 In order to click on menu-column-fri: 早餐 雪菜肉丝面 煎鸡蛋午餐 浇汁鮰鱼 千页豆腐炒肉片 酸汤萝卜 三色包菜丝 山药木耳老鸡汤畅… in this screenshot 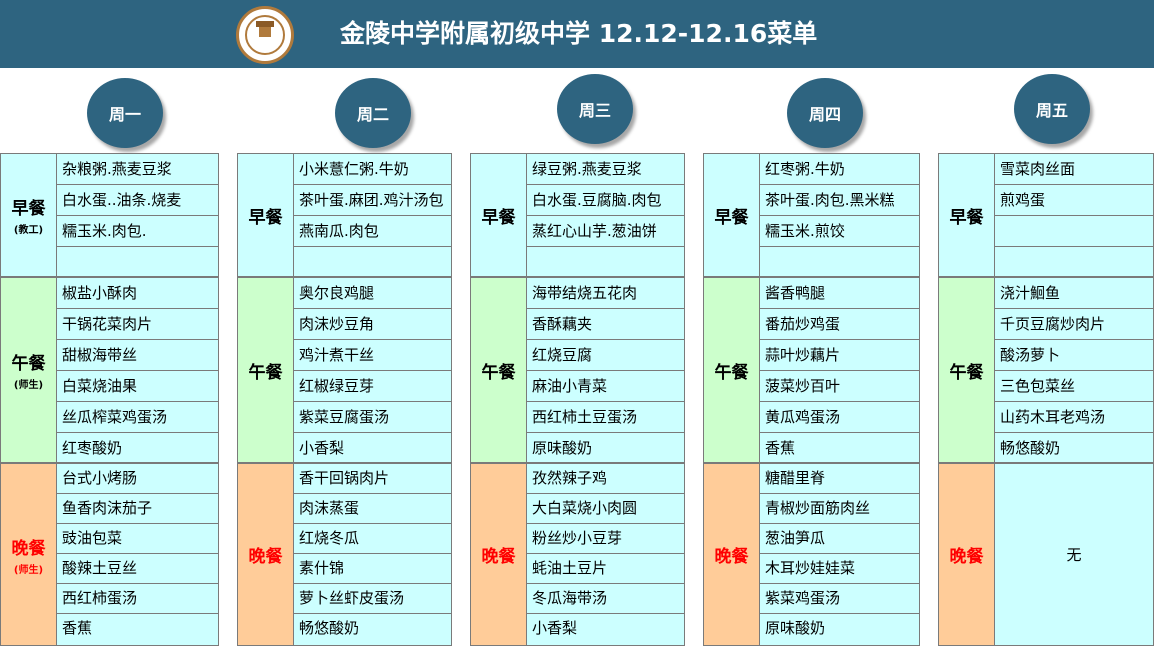, I will do `click(1046, 399)`.